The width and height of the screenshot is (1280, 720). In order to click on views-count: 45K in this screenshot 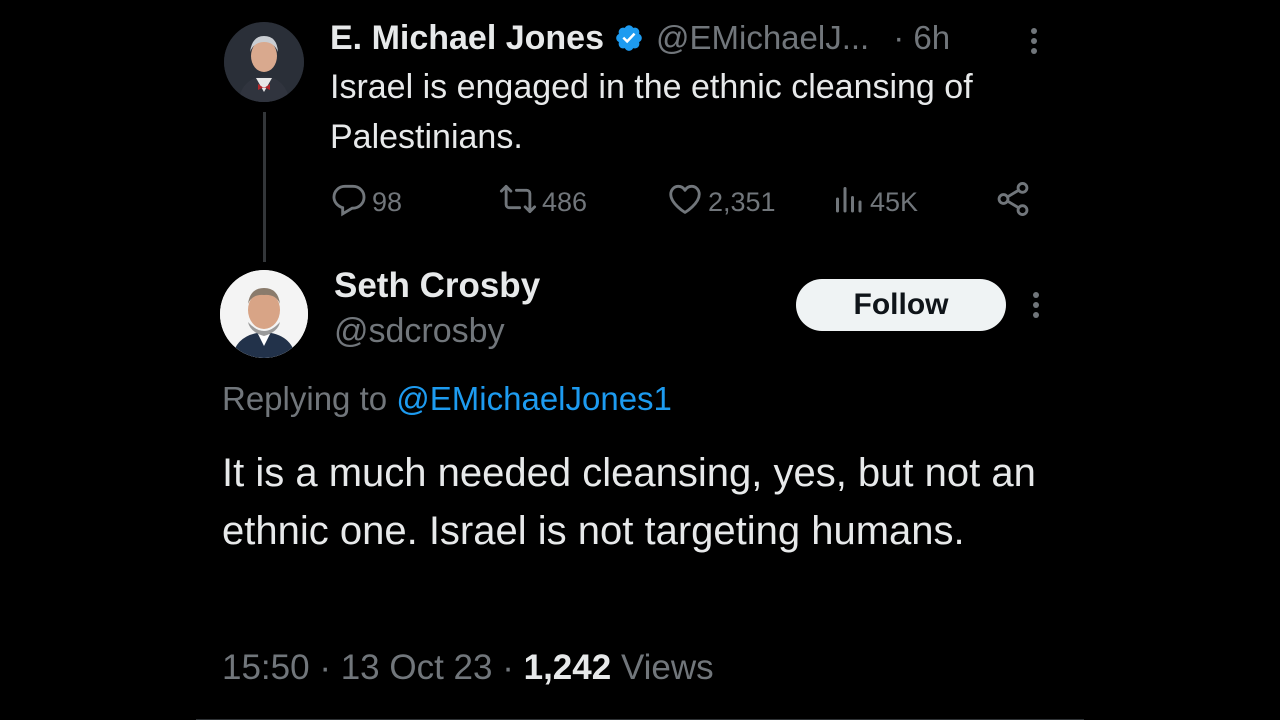, I will do `click(894, 201)`.